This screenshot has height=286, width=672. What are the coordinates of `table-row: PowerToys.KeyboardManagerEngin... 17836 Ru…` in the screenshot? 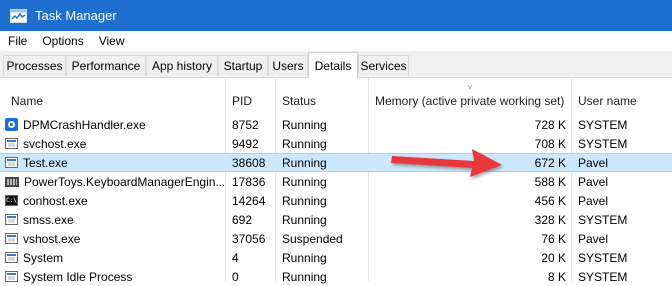 It's located at (336, 181).